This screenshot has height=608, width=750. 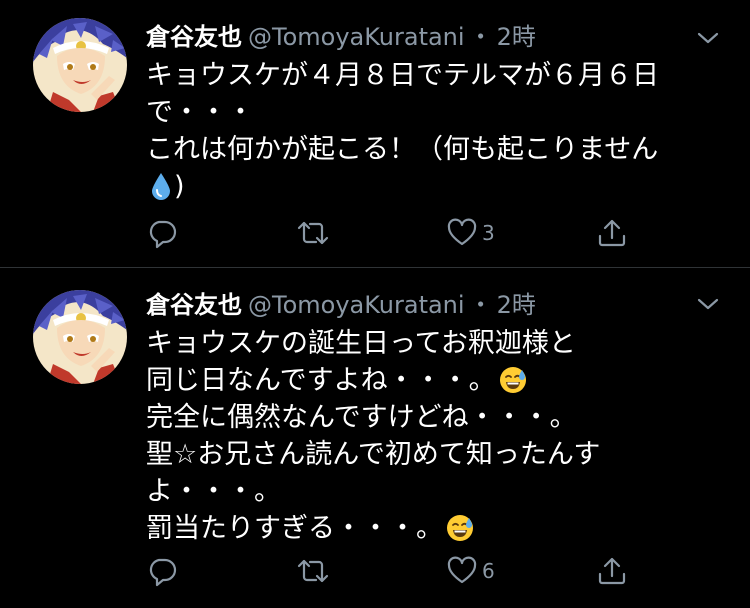 What do you see at coordinates (321, 380) in the screenshot?
I see `tweet-text-segment: 同じ日なんですよね・・・。` at bounding box center [321, 380].